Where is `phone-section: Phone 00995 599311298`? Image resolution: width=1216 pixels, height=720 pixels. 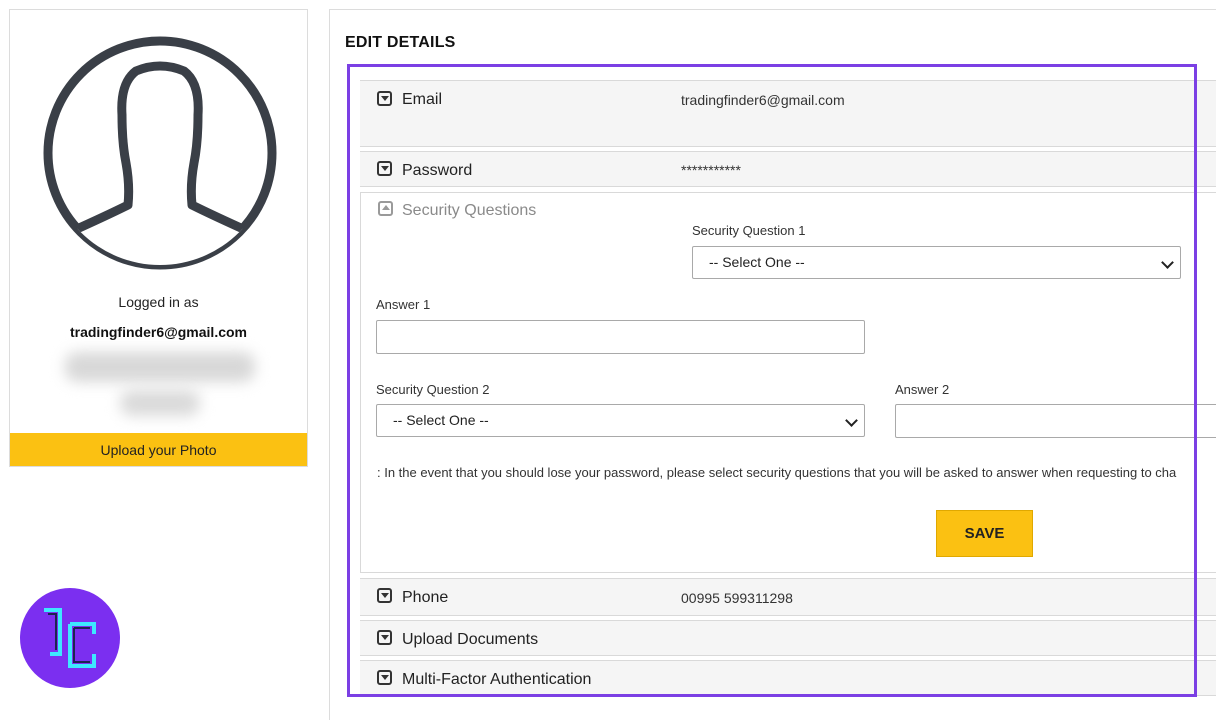
phone-section: Phone 00995 599311298 is located at coordinates (788, 597).